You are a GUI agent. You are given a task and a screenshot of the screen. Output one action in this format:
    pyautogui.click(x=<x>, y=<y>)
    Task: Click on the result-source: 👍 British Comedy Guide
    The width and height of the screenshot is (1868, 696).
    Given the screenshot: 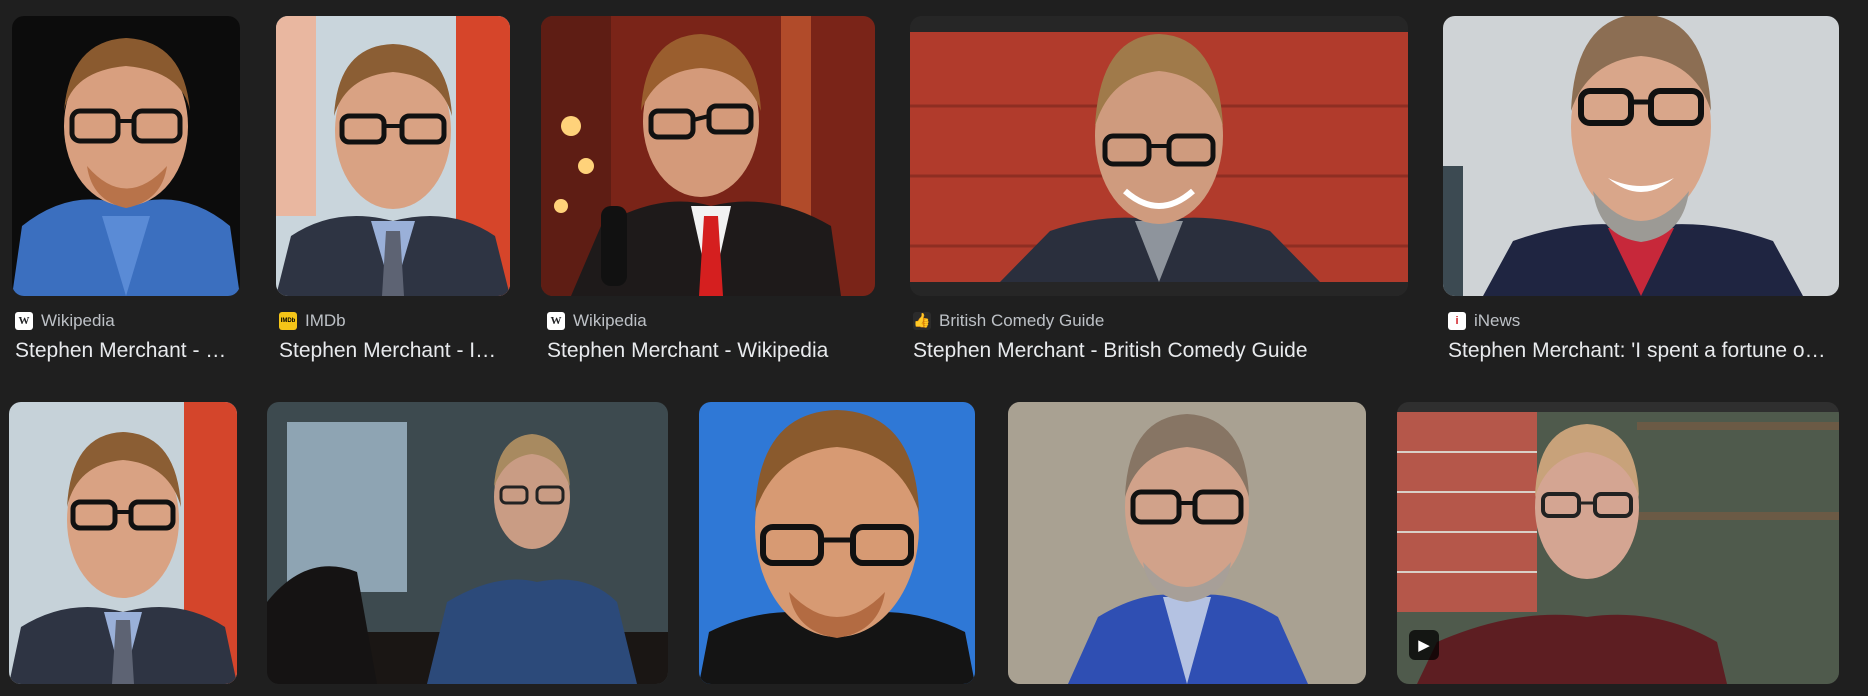 What is the action you would take?
    pyautogui.click(x=1008, y=321)
    